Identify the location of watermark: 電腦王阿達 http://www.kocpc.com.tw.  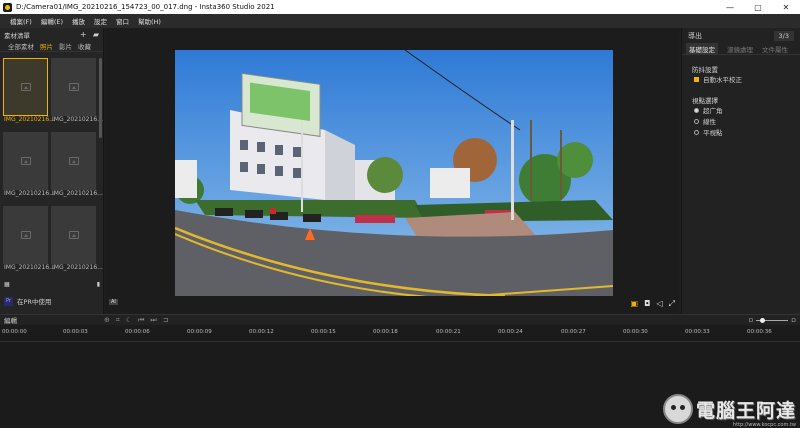
(729, 411).